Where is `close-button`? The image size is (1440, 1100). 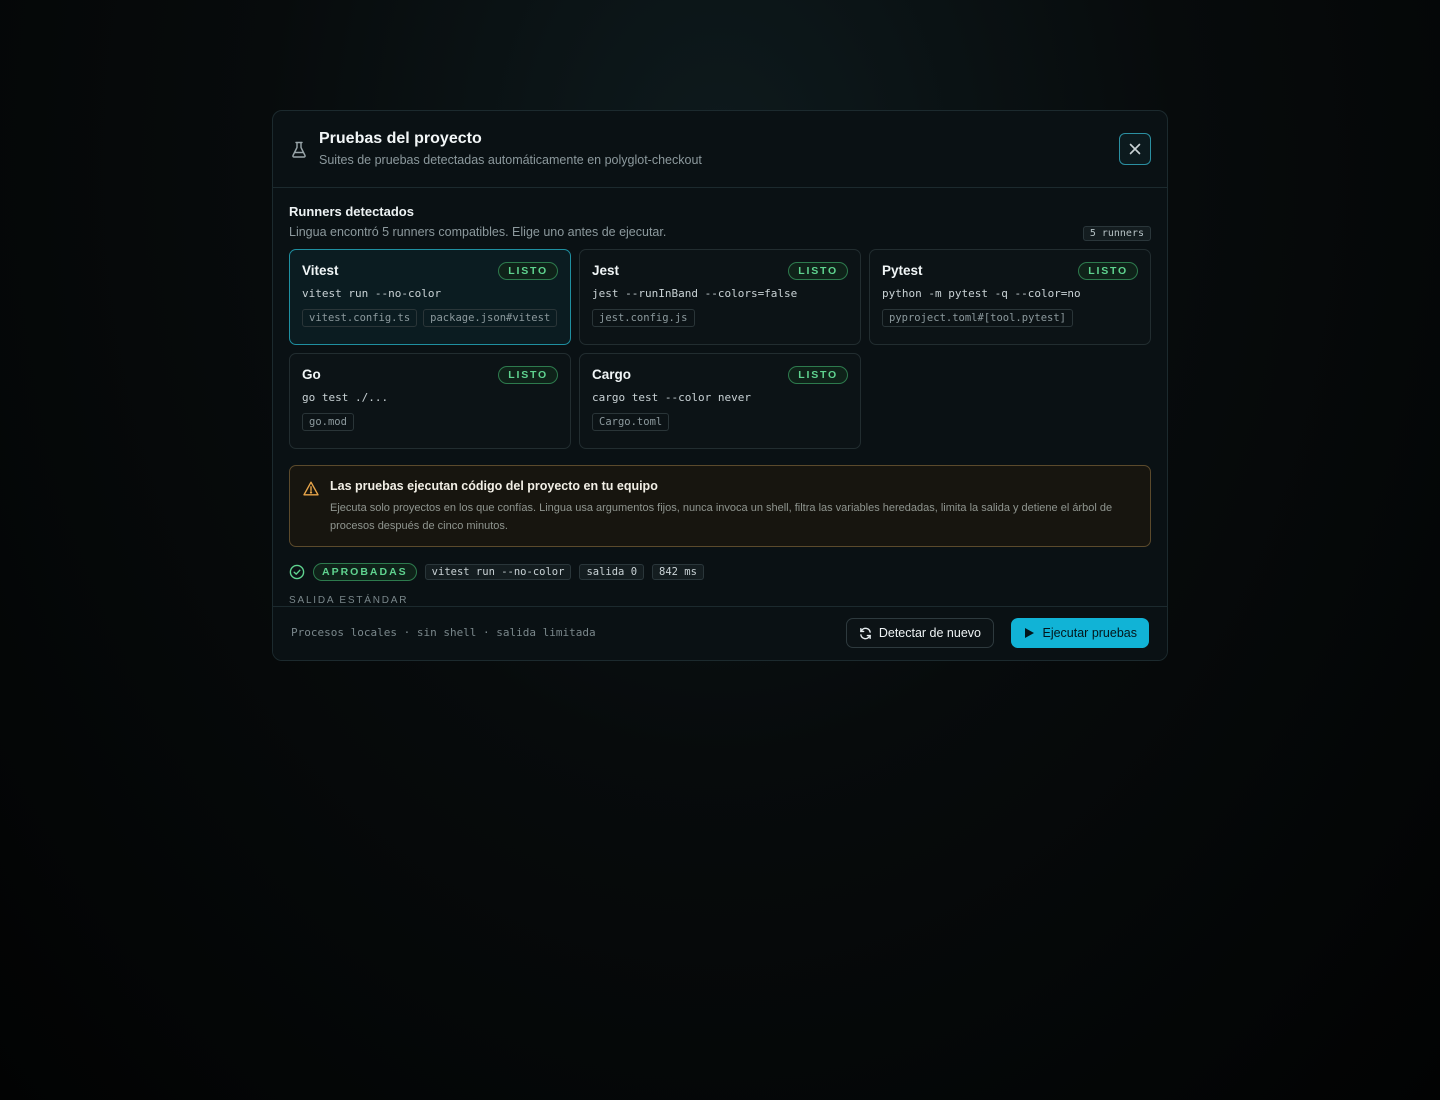
close-button is located at coordinates (1135, 149).